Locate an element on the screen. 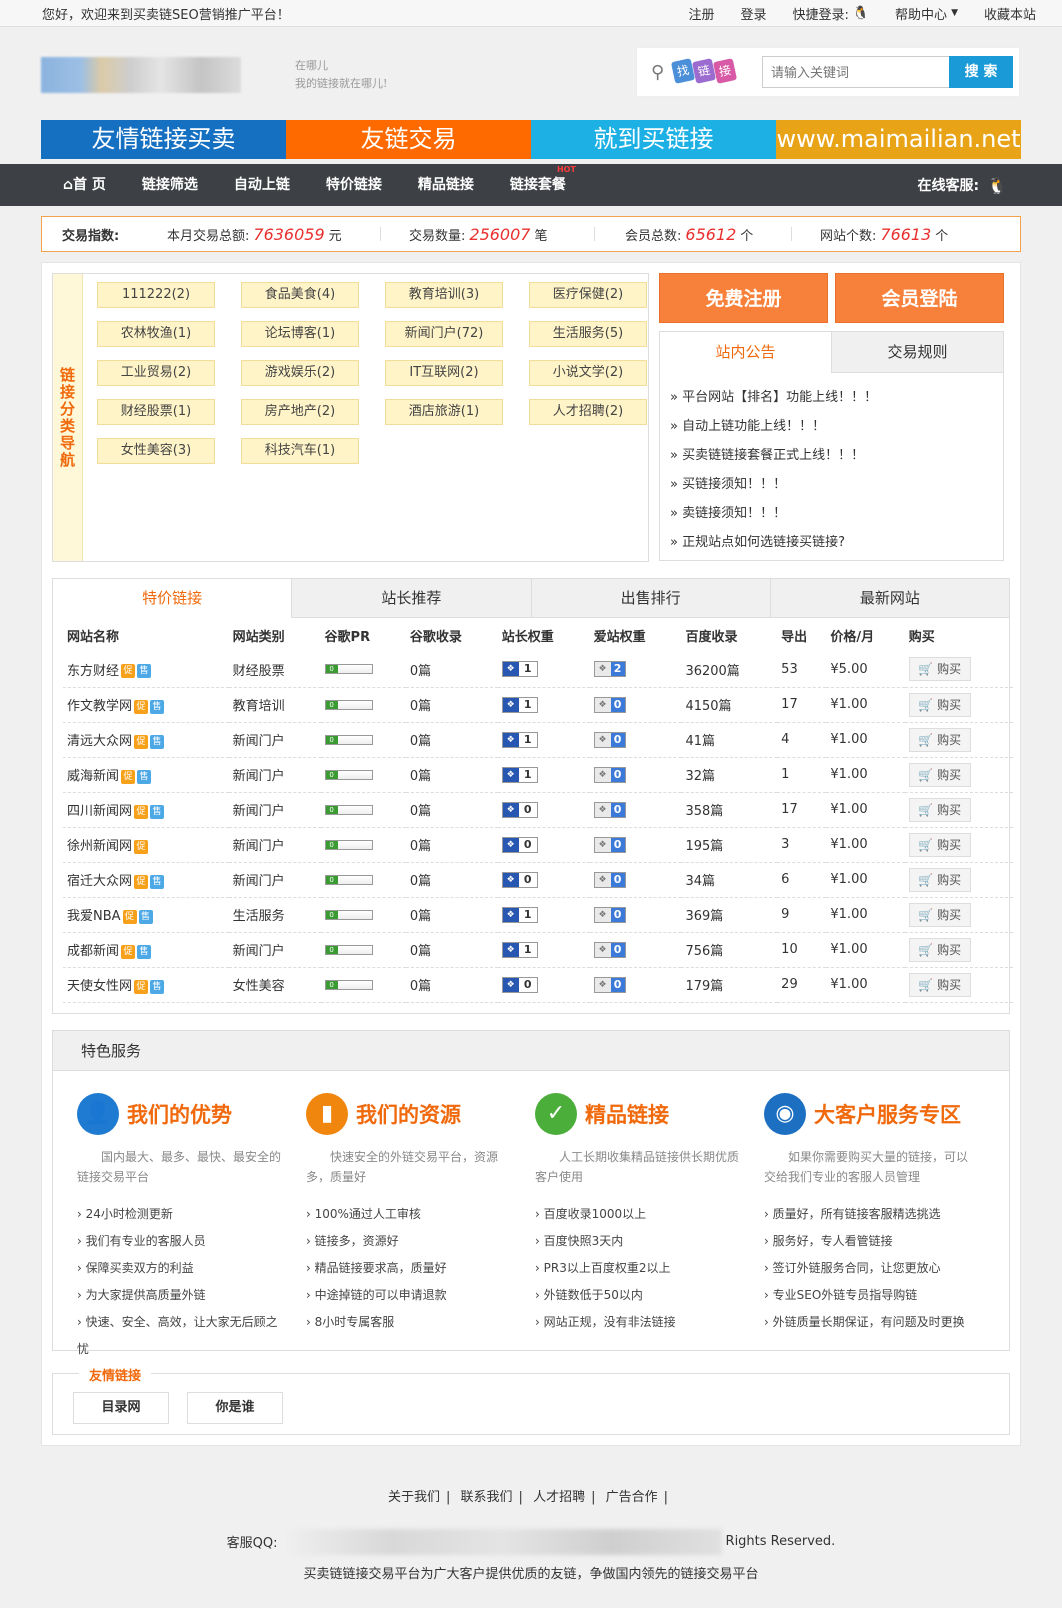 This screenshot has height=1608, width=1062. aizhan-weight-cell: ❖ 0 is located at coordinates (635, 880).